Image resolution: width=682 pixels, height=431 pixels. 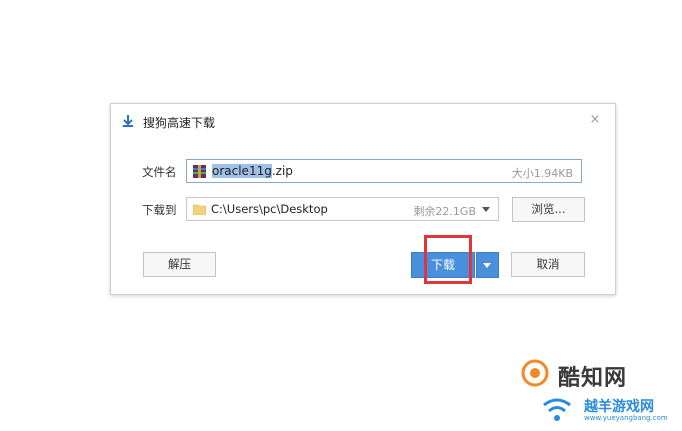 What do you see at coordinates (557, 409) in the screenshot?
I see `wifi-logo-icon` at bounding box center [557, 409].